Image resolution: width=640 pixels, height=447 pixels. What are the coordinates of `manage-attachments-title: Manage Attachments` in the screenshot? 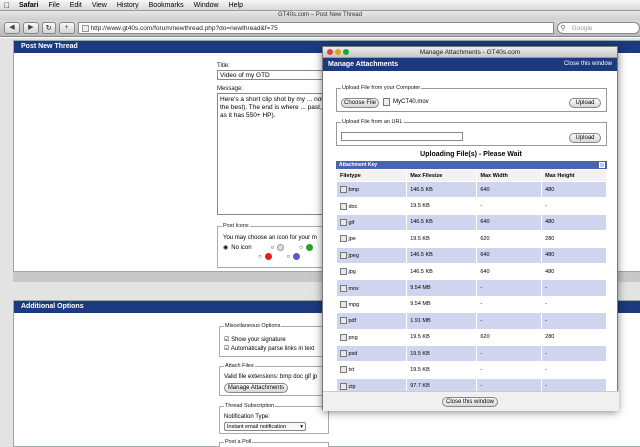 It's located at (363, 64).